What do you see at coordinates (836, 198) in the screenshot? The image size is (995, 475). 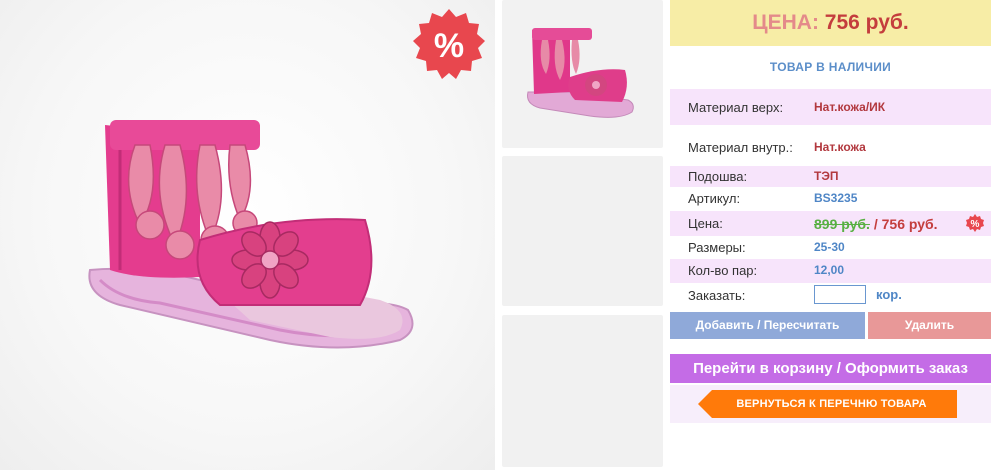 I see `spec-value: BS3235` at bounding box center [836, 198].